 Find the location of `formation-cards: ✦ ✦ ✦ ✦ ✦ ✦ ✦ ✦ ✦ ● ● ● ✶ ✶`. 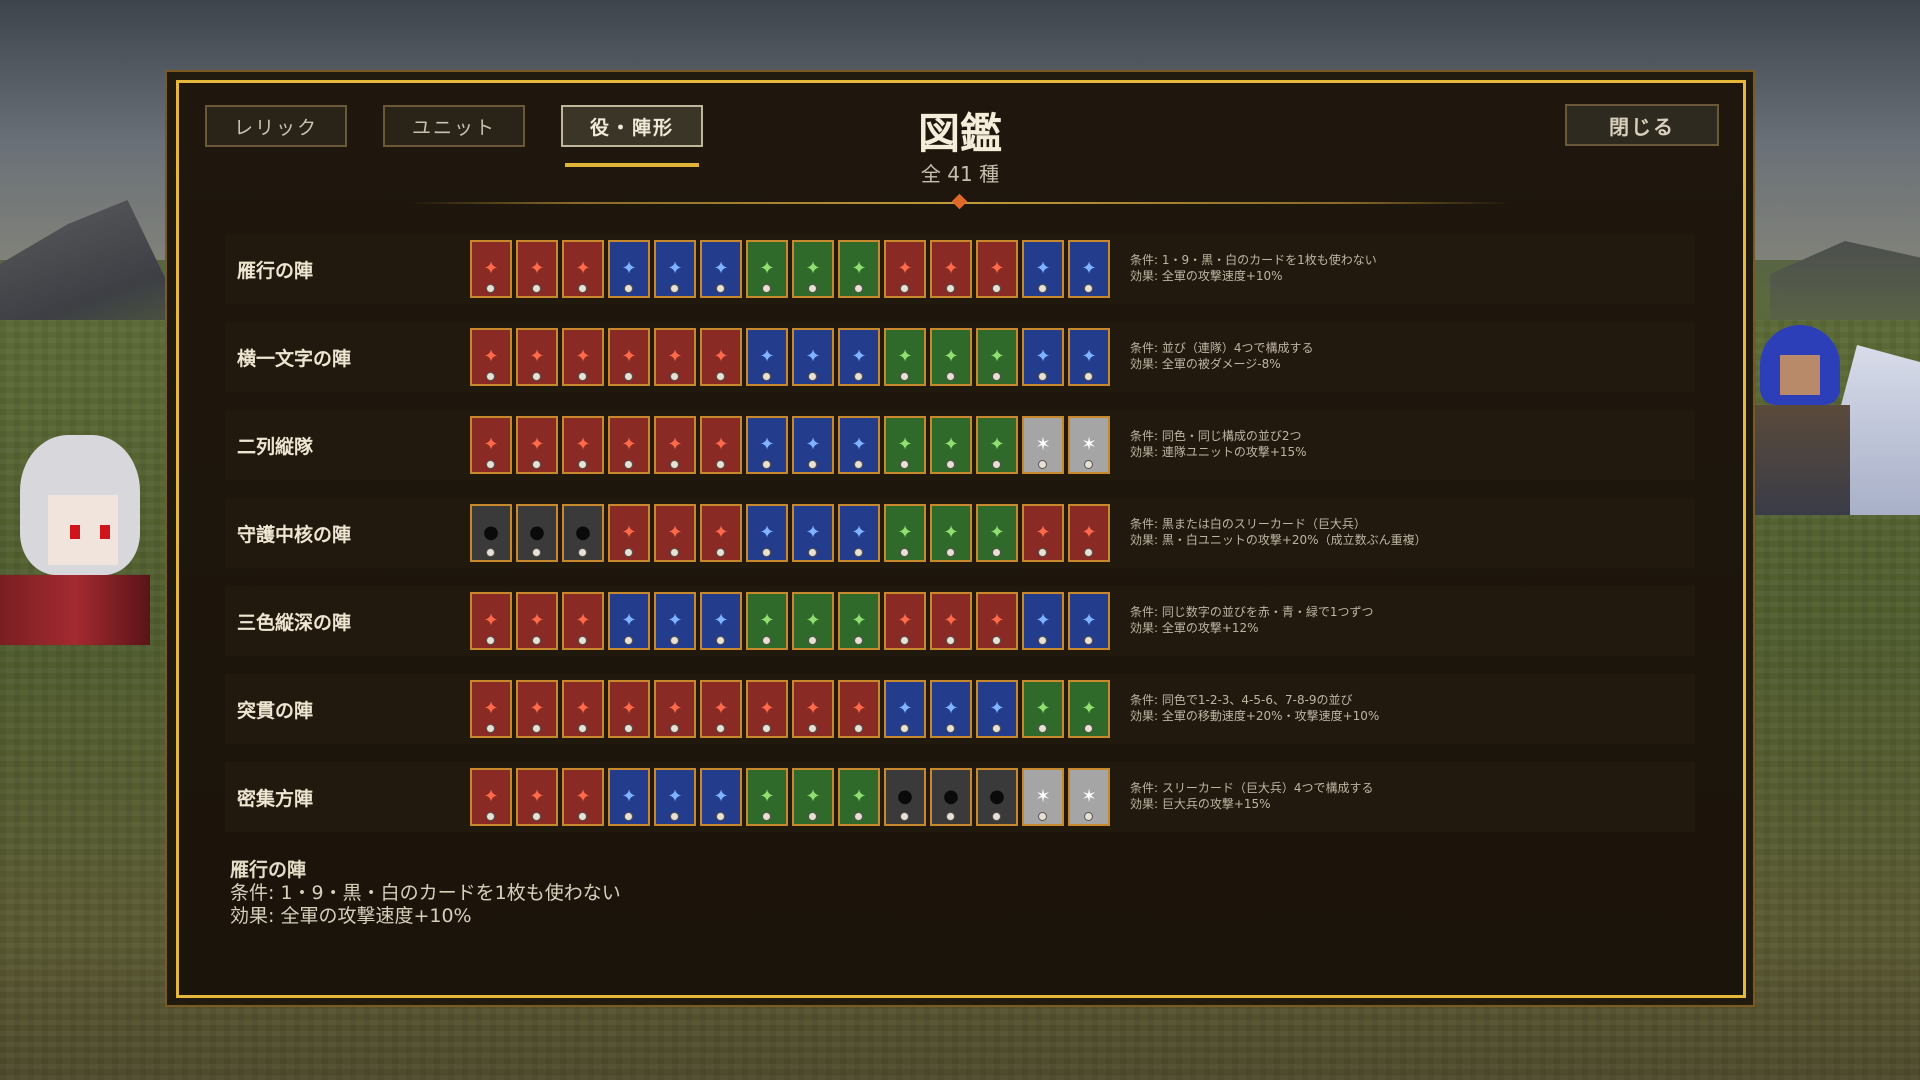

formation-cards: ✦ ✦ ✦ ✦ ✦ ✦ ✦ ✦ ✦ ● ● ● ✶ ✶ is located at coordinates (790, 797).